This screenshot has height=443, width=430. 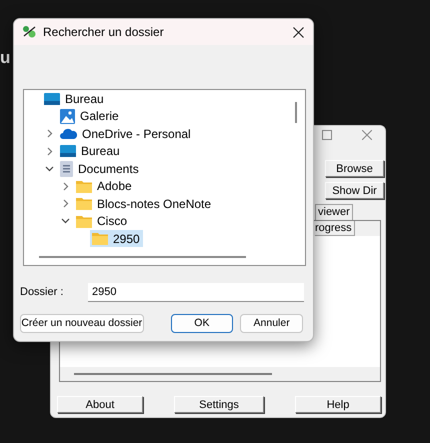 I want to click on footer-button: Settings, so click(x=219, y=404).